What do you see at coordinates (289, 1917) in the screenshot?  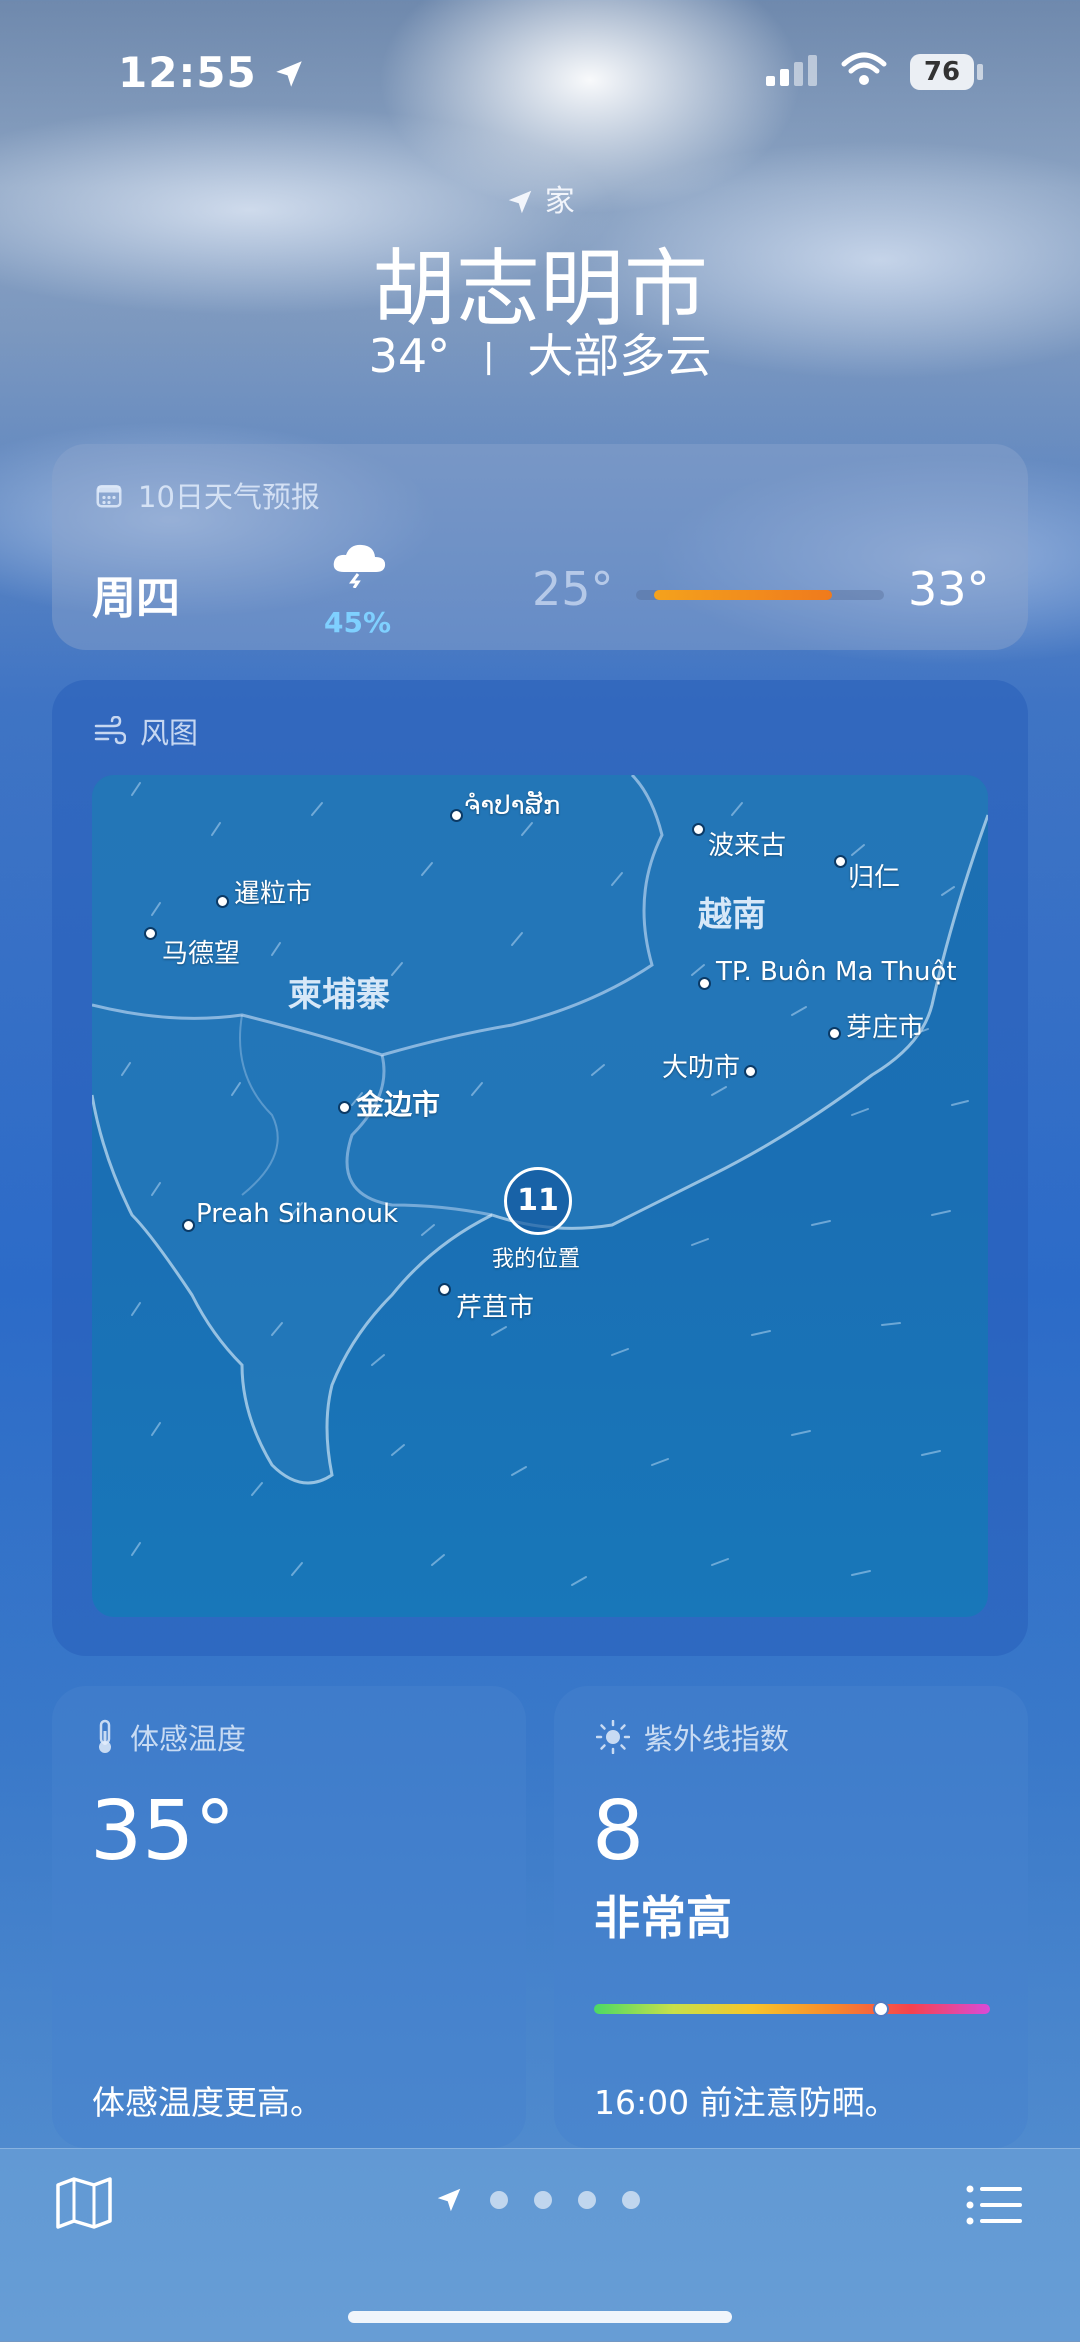 I see `feels-like-card: 体感温度 35° 体感温度更高。` at bounding box center [289, 1917].